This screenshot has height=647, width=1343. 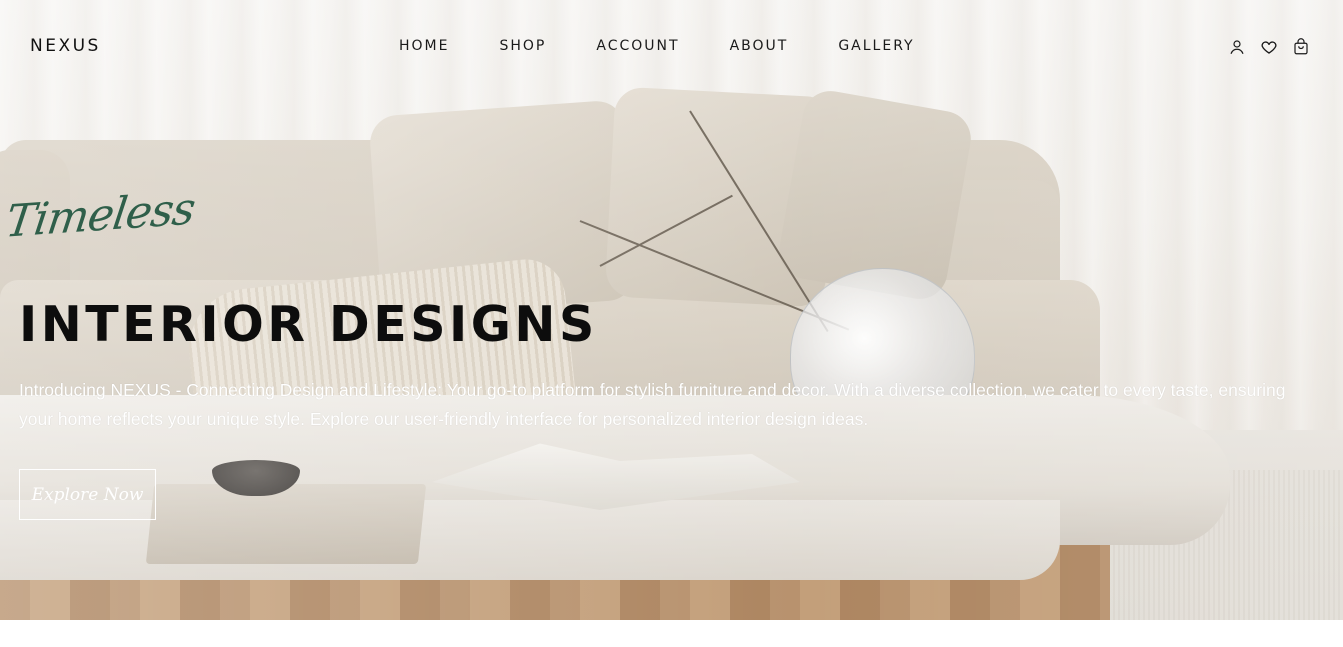 I want to click on nav-about: ABOUT, so click(x=759, y=46).